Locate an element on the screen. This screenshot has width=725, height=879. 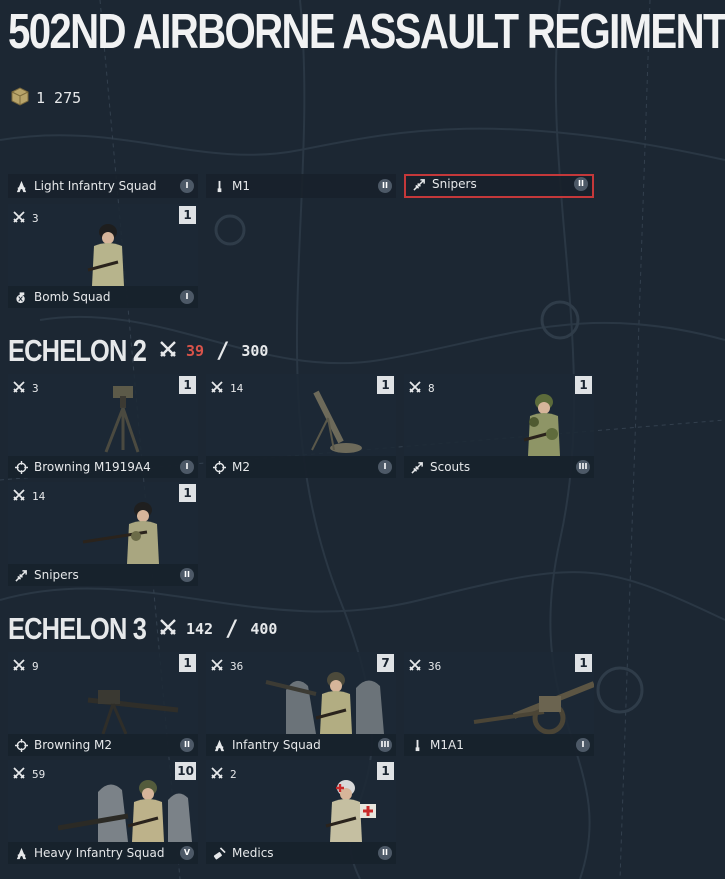
unit-portrait-medic is located at coordinates (350, 811).